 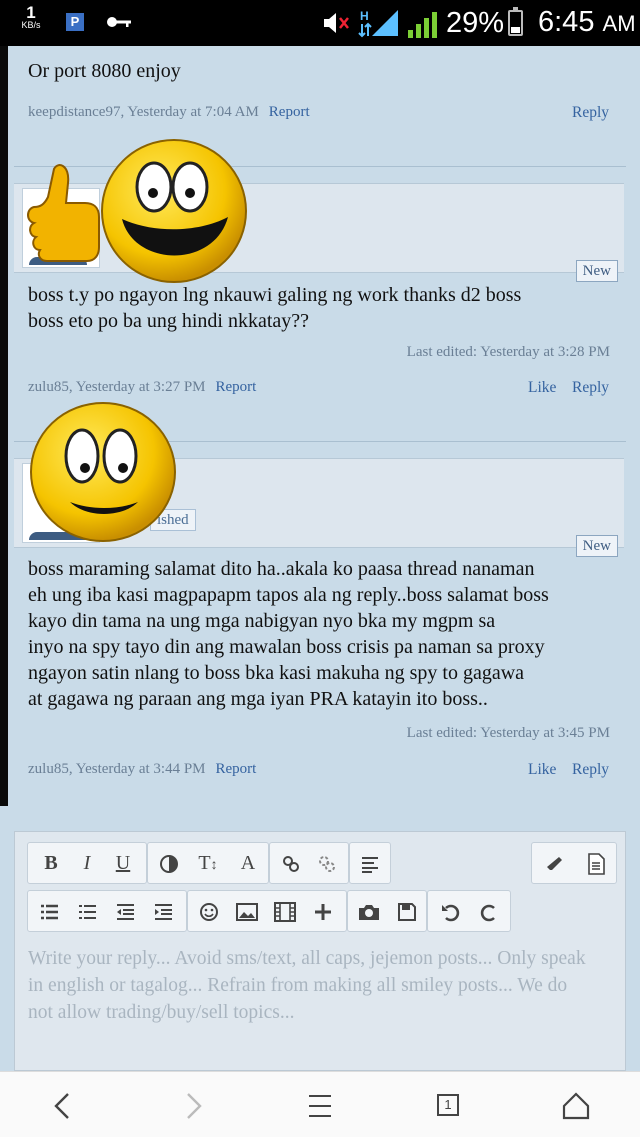 What do you see at coordinates (515, 21) in the screenshot?
I see `battery-icon` at bounding box center [515, 21].